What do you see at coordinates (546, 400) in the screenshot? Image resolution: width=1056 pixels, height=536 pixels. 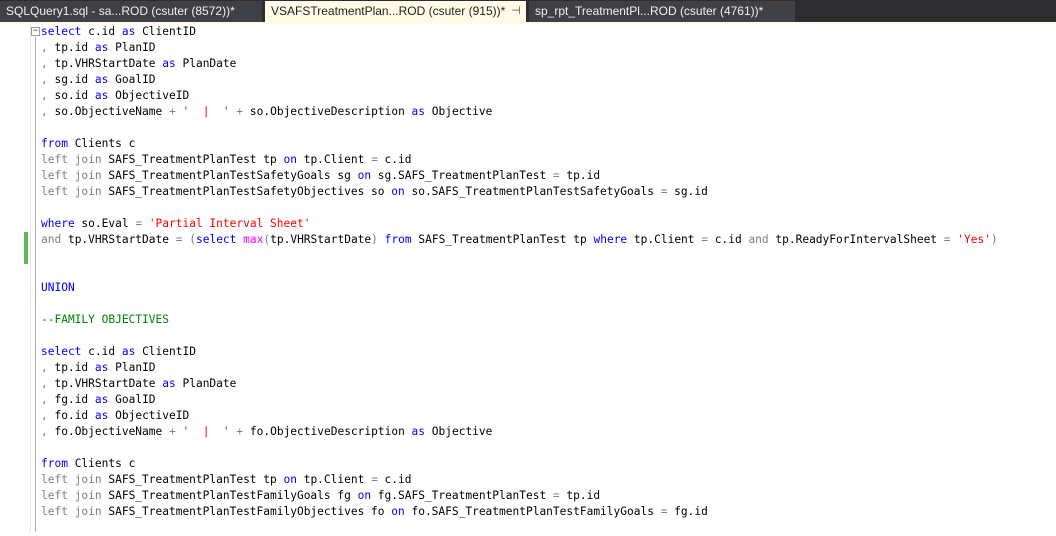 I see `code-line: , fg.id as GoalID` at bounding box center [546, 400].